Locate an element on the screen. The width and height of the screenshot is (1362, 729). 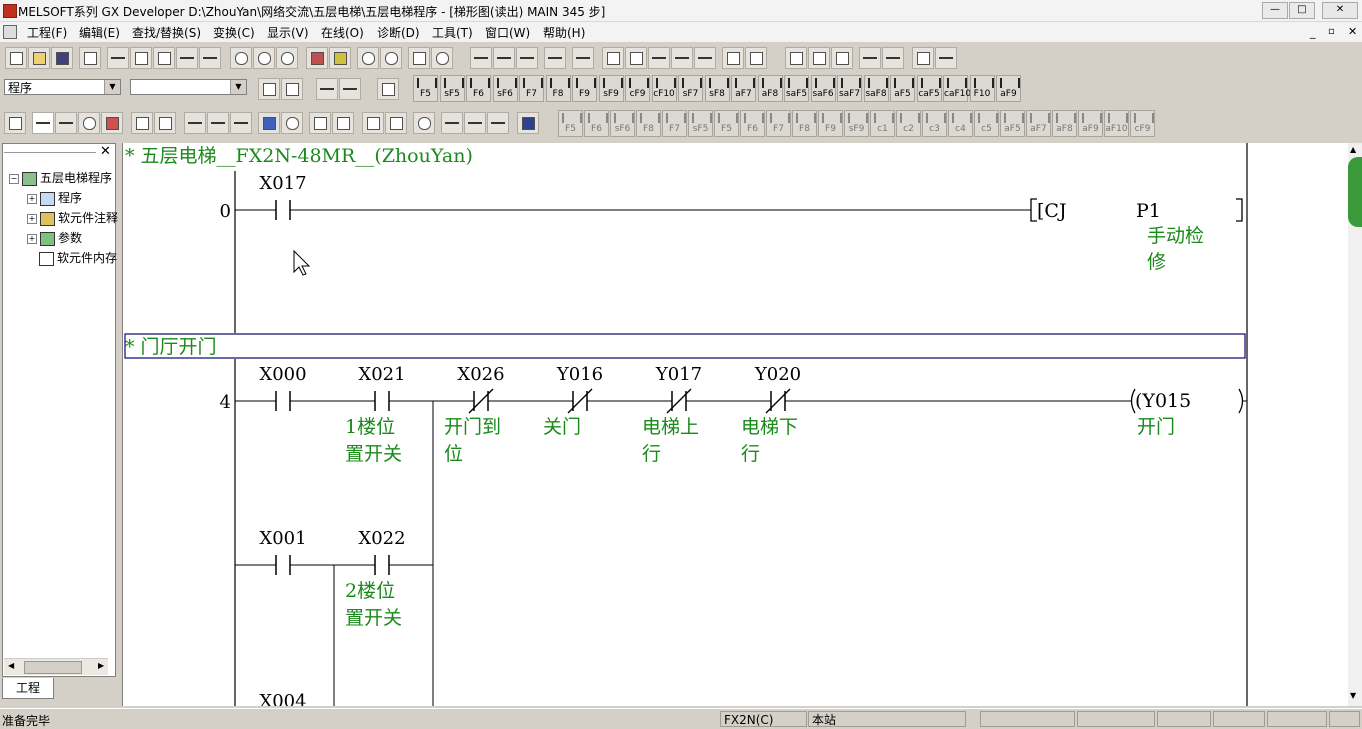
ladder-tool-2-icon is located at coordinates (504, 58).